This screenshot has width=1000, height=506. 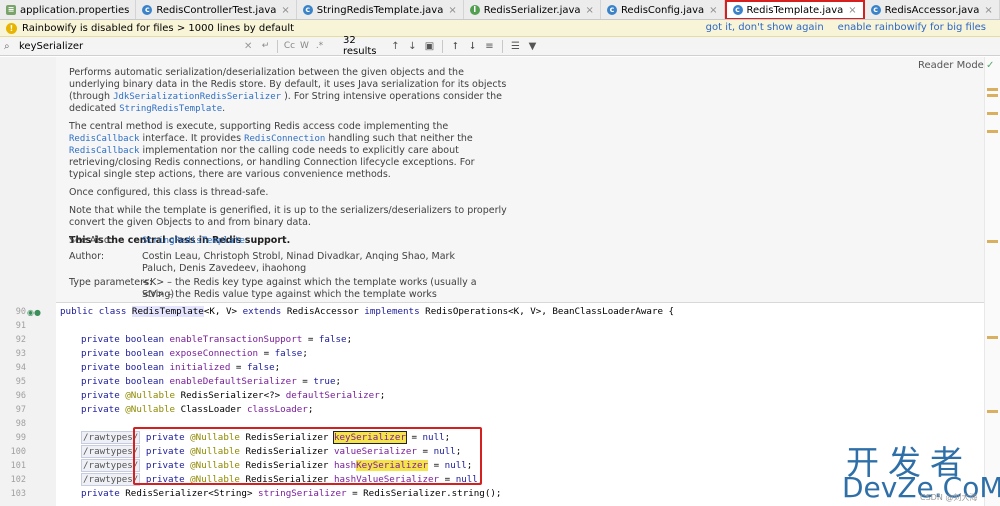 What do you see at coordinates (515, 46) in the screenshot?
I see `show-filter-popup-icon: ☰` at bounding box center [515, 46].